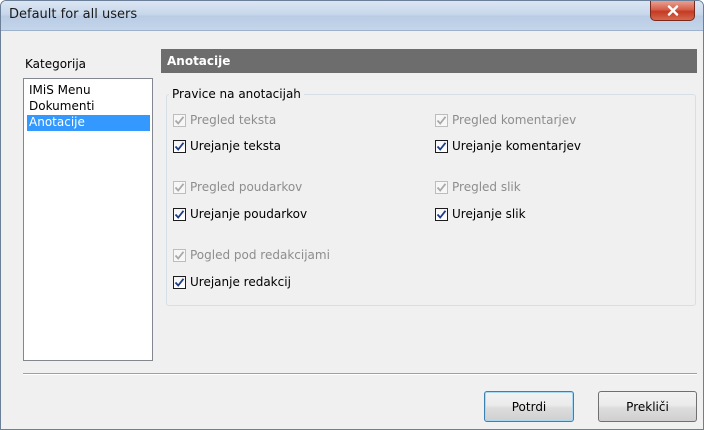 This screenshot has width=704, height=430. What do you see at coordinates (88, 107) in the screenshot?
I see `category-item-dokumenti: Dokumenti` at bounding box center [88, 107].